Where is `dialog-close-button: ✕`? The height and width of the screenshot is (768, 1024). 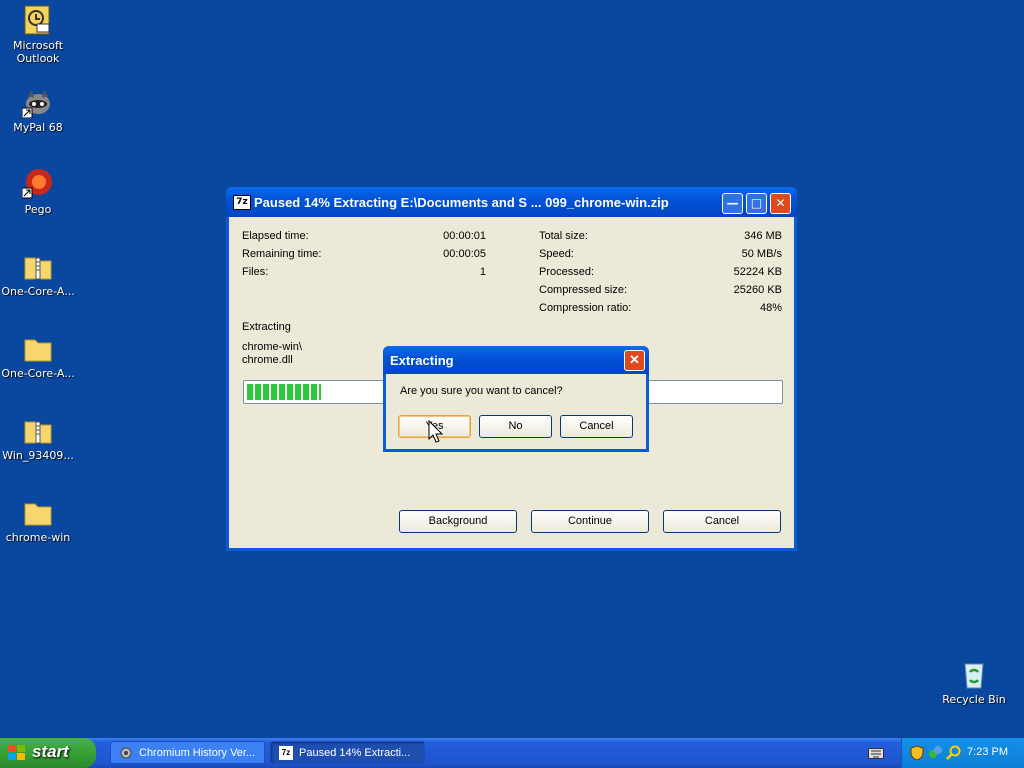 dialog-close-button: ✕ is located at coordinates (634, 360).